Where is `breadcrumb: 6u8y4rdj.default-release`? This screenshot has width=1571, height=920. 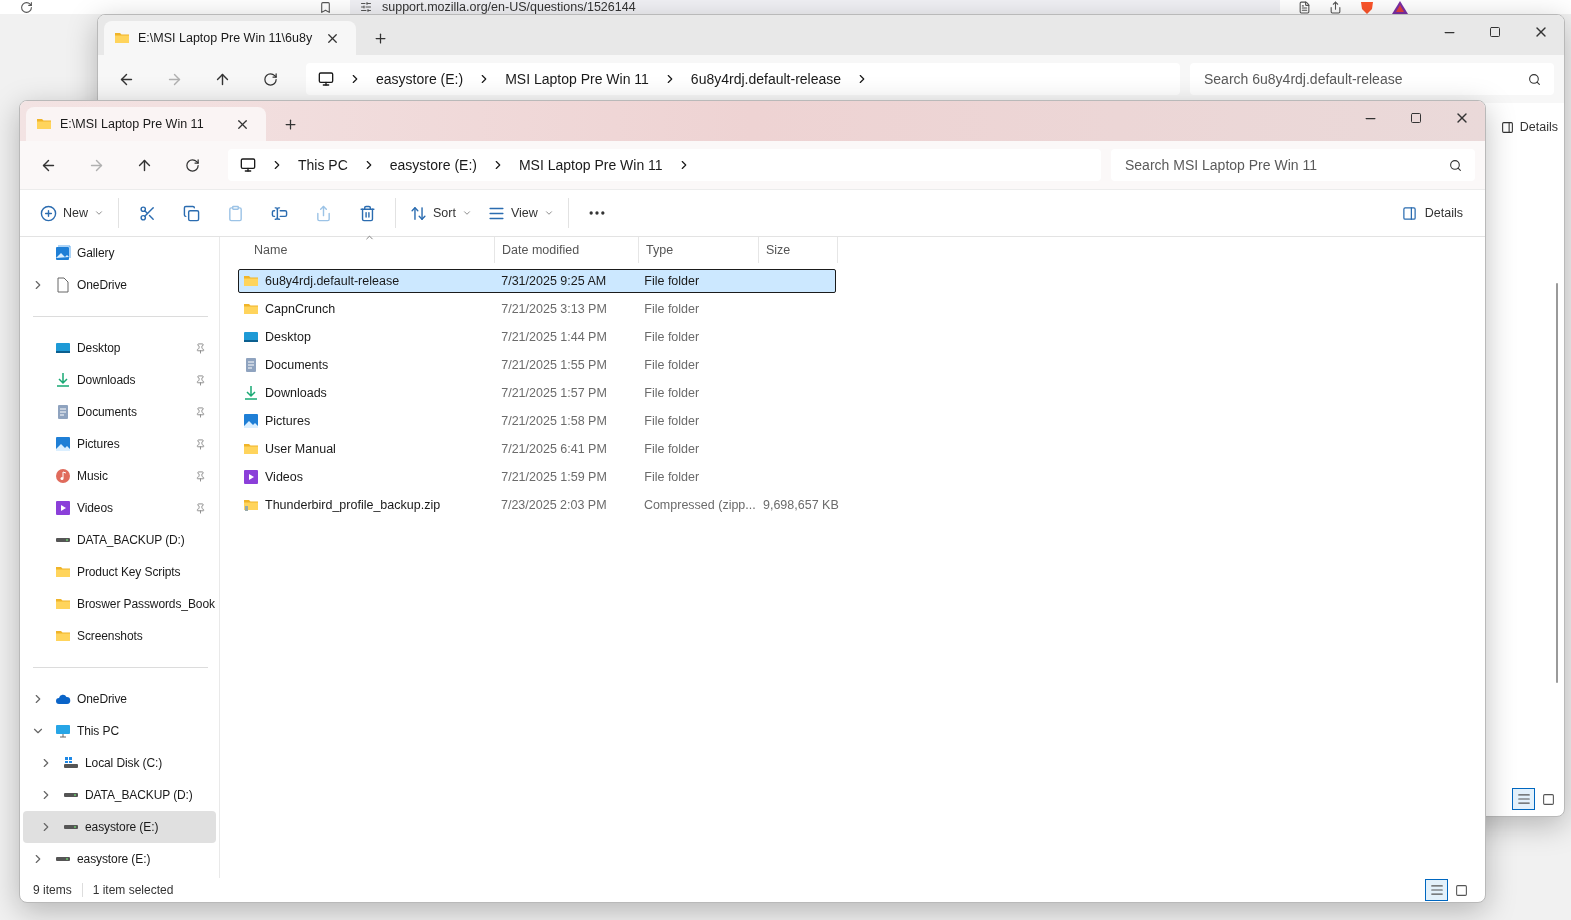 breadcrumb: 6u8y4rdj.default-release is located at coordinates (766, 79).